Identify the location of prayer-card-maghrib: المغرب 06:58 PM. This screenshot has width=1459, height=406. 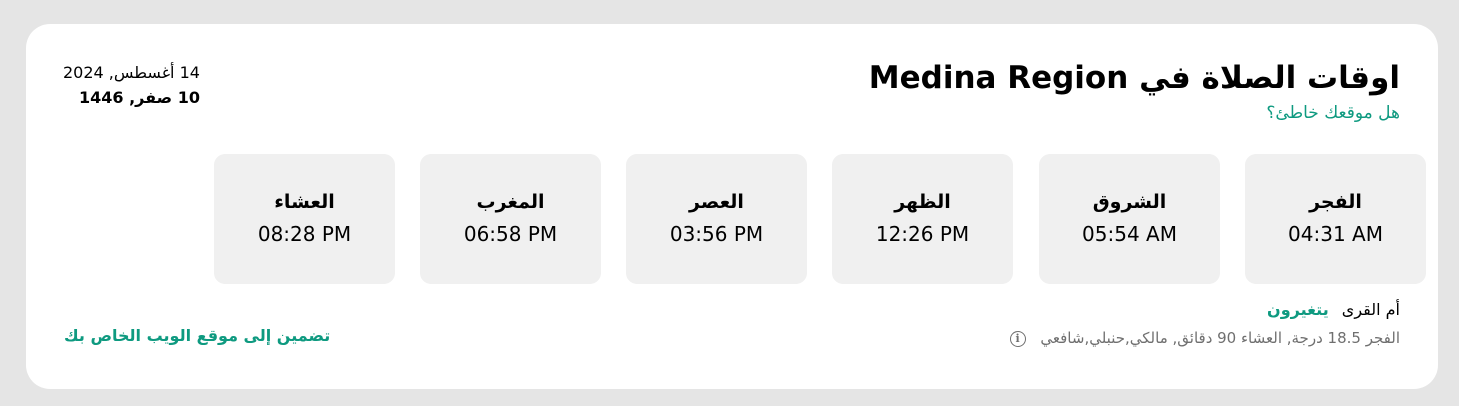
(510, 219).